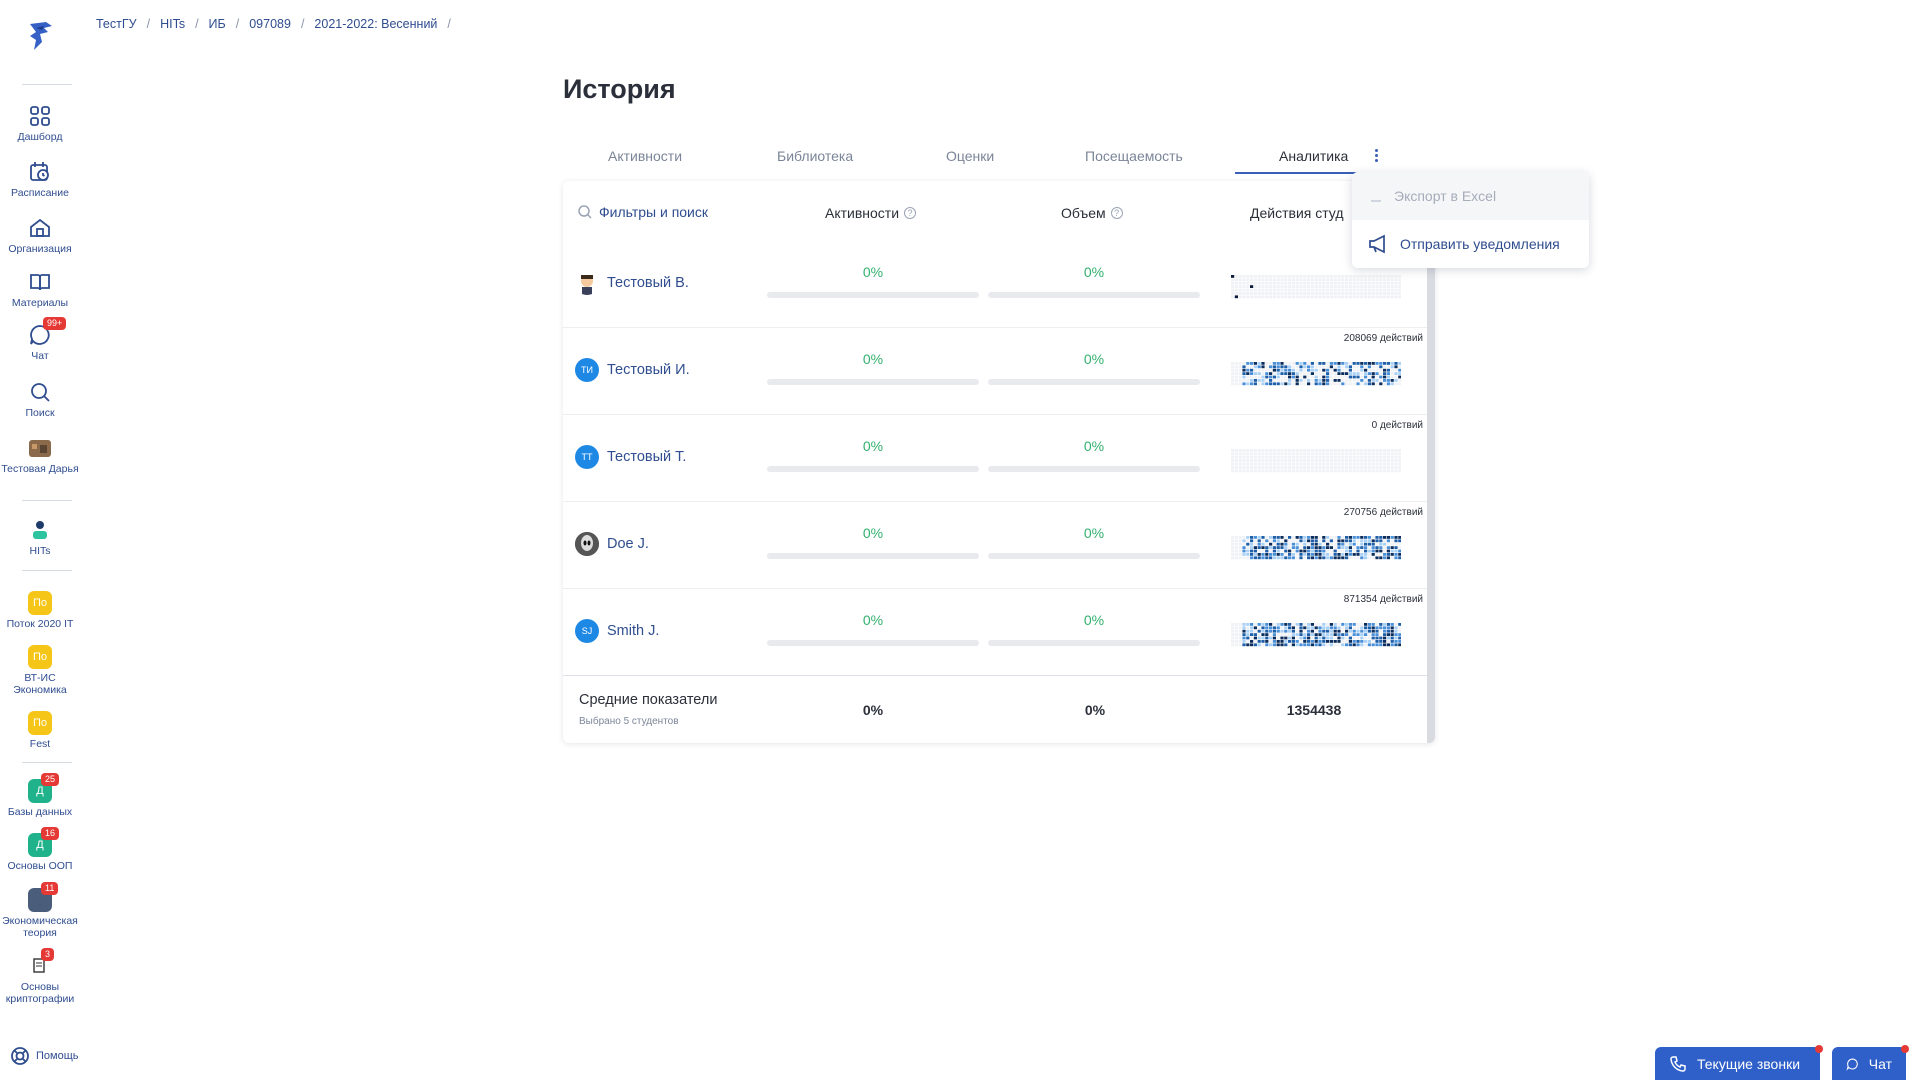 Image resolution: width=1920 pixels, height=1080 pixels. Describe the element at coordinates (1870, 1062) in the screenshot. I see `chat-button: Чат` at that location.